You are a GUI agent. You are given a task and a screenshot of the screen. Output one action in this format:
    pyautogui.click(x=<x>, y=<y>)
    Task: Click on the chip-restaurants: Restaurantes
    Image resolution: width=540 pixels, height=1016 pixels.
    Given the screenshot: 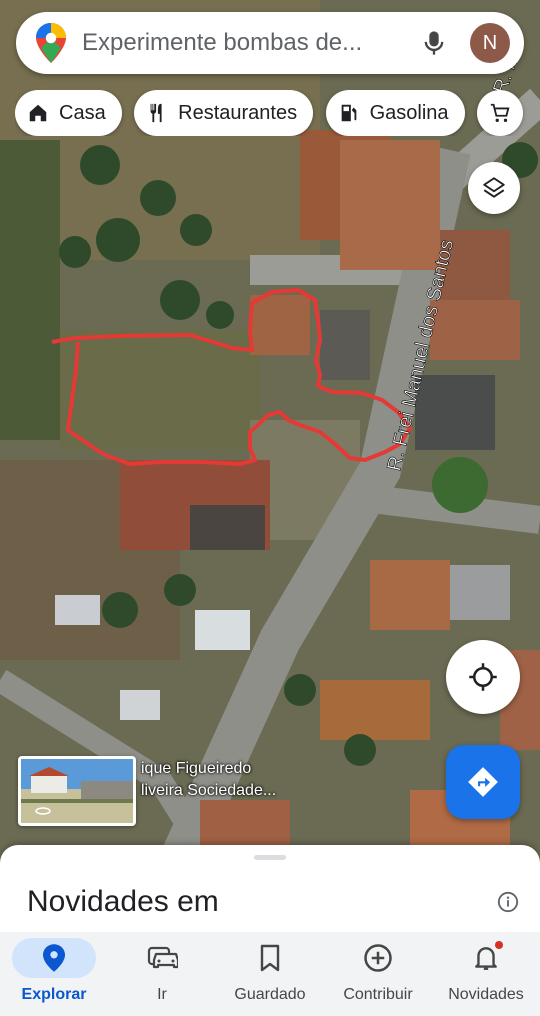 What is the action you would take?
    pyautogui.click(x=224, y=113)
    